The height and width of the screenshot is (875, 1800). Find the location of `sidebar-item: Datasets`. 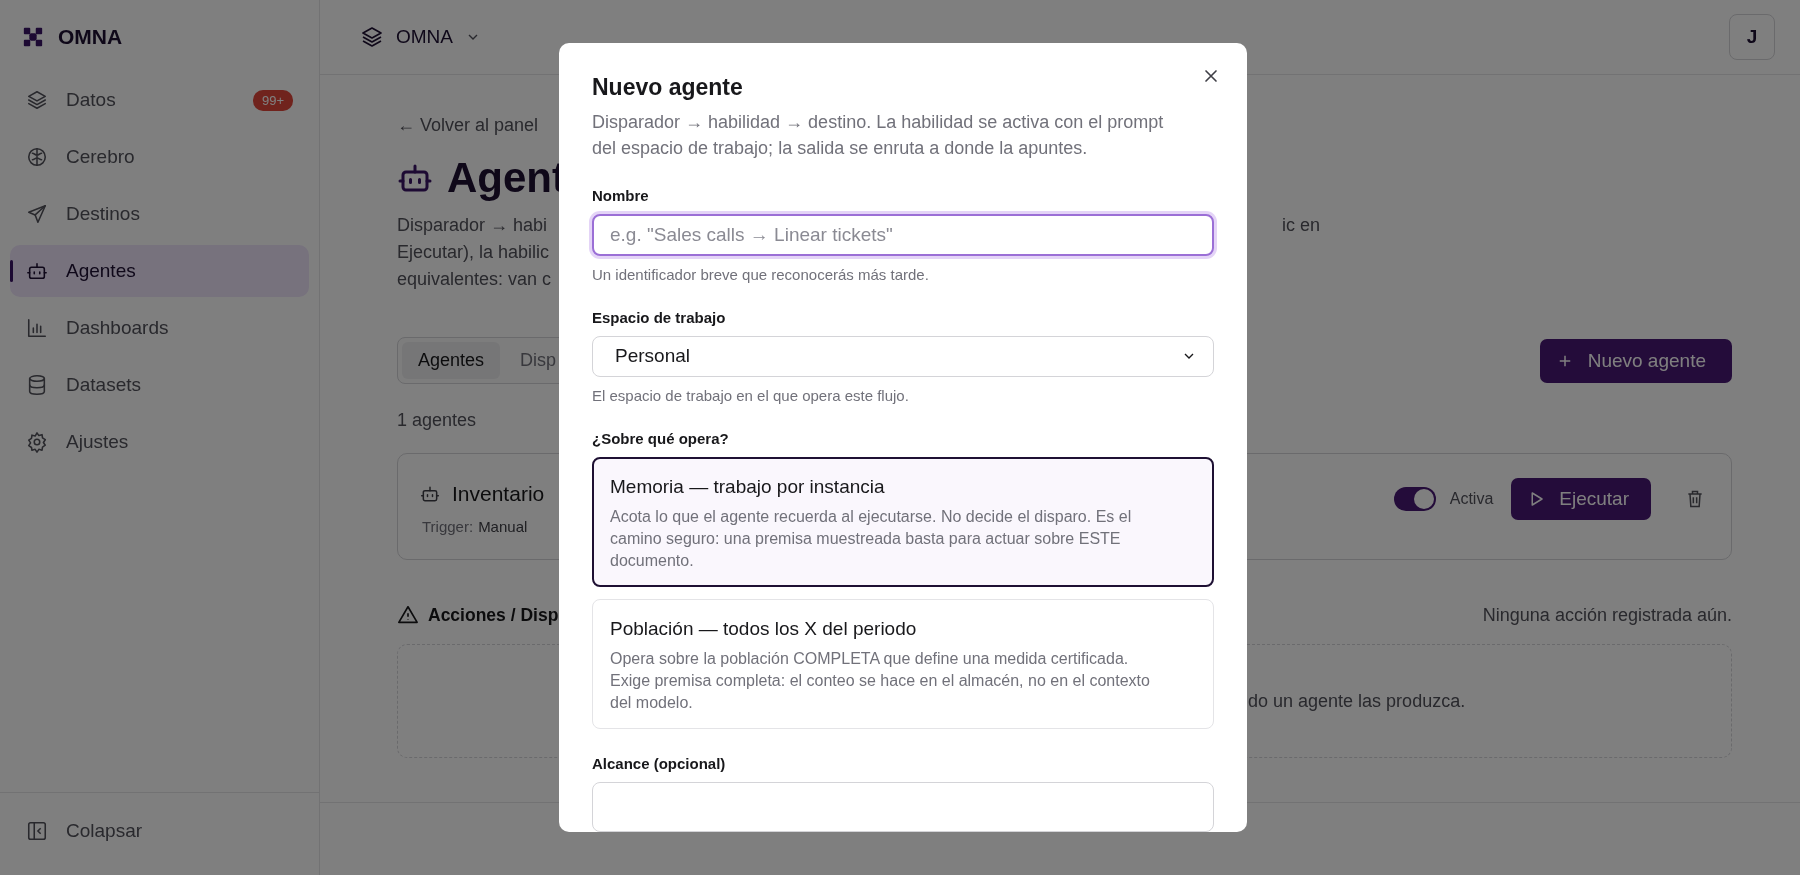

sidebar-item: Datasets is located at coordinates (159, 385).